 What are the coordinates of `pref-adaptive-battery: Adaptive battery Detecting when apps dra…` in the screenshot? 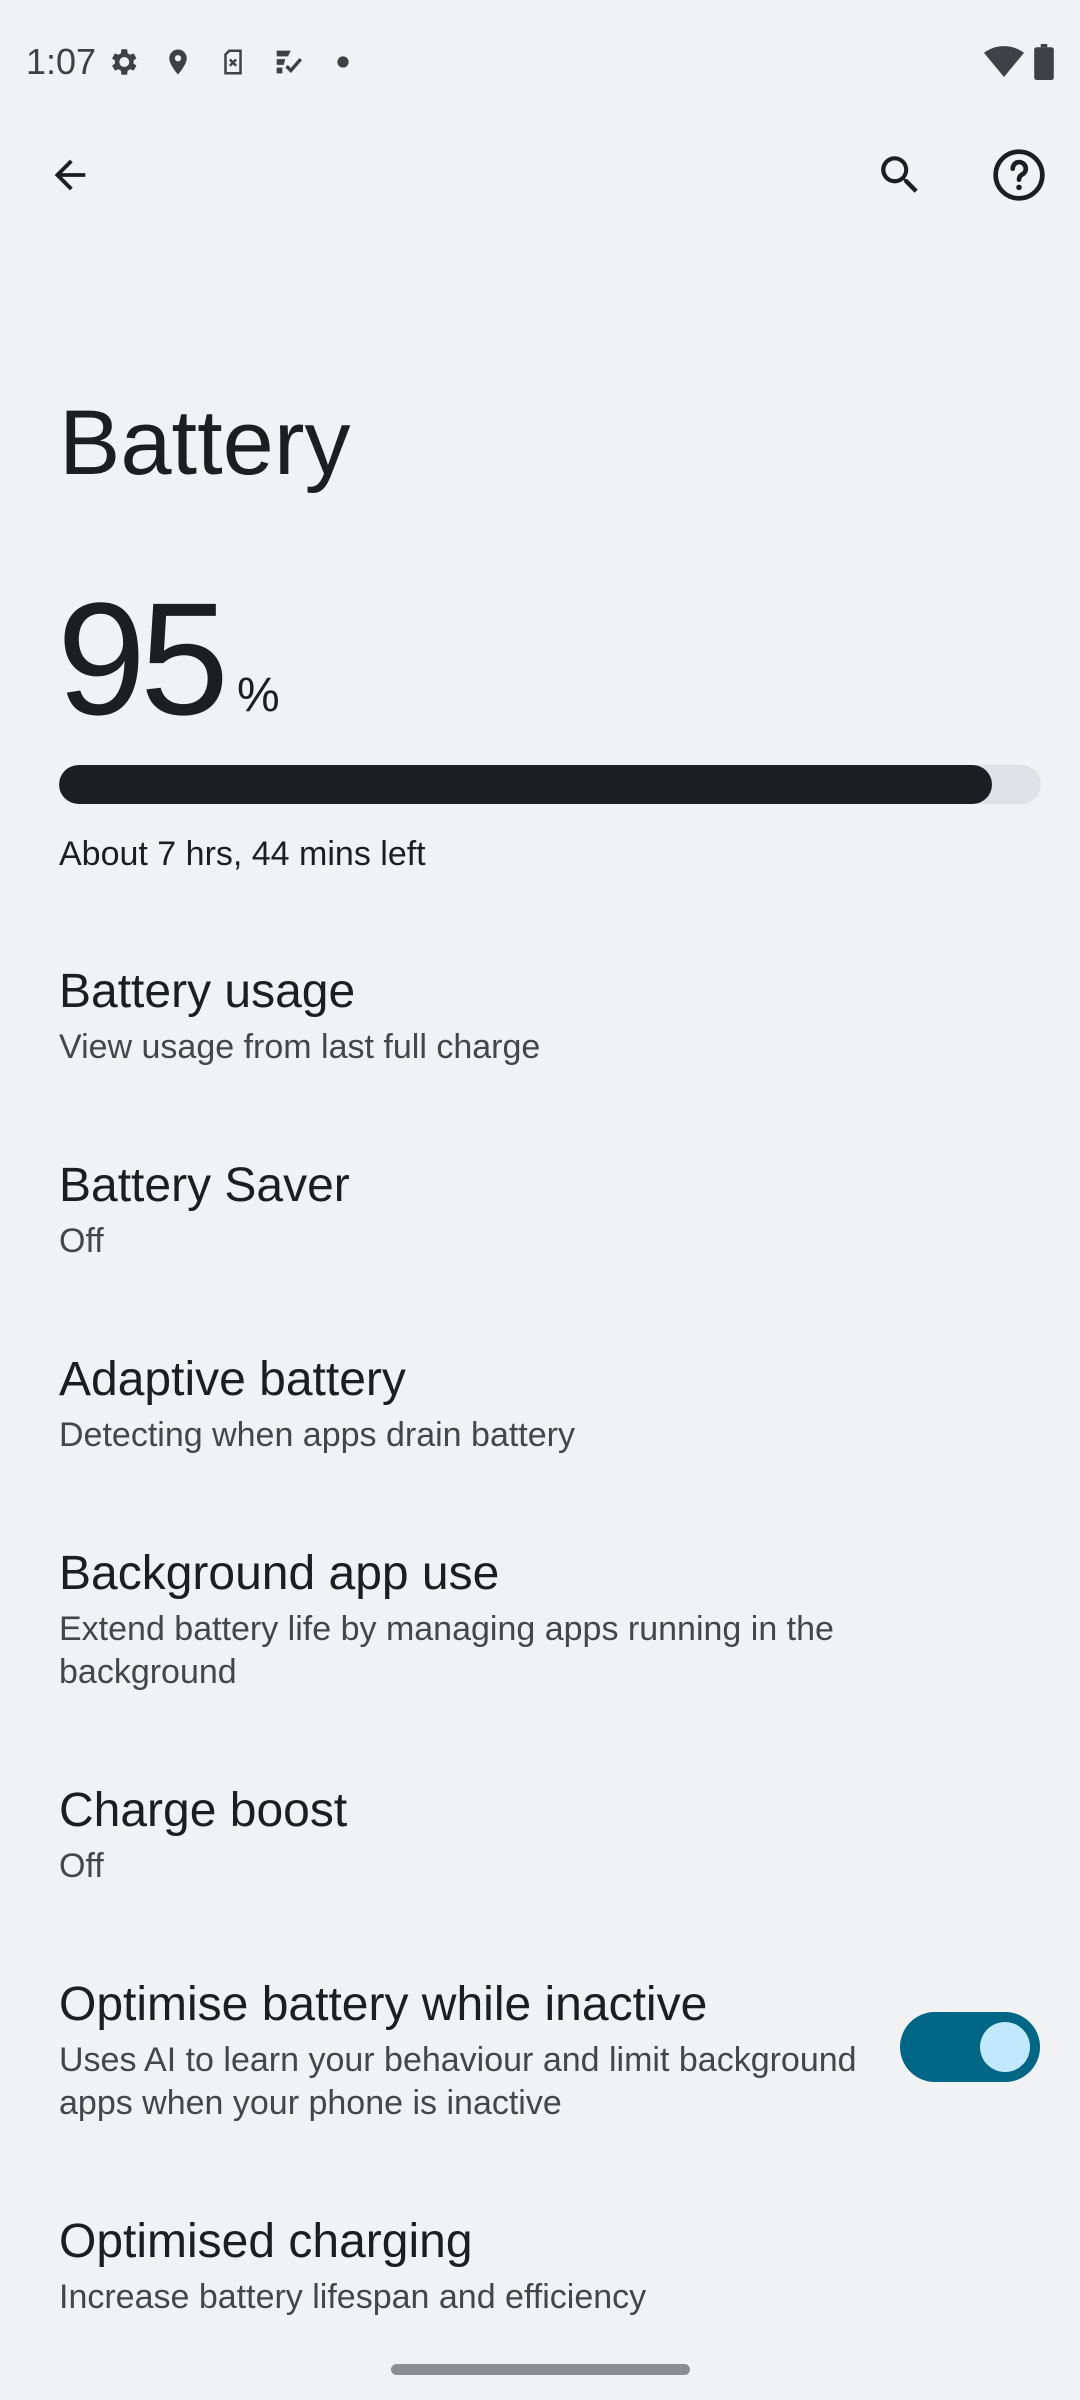 It's located at (540, 1410).